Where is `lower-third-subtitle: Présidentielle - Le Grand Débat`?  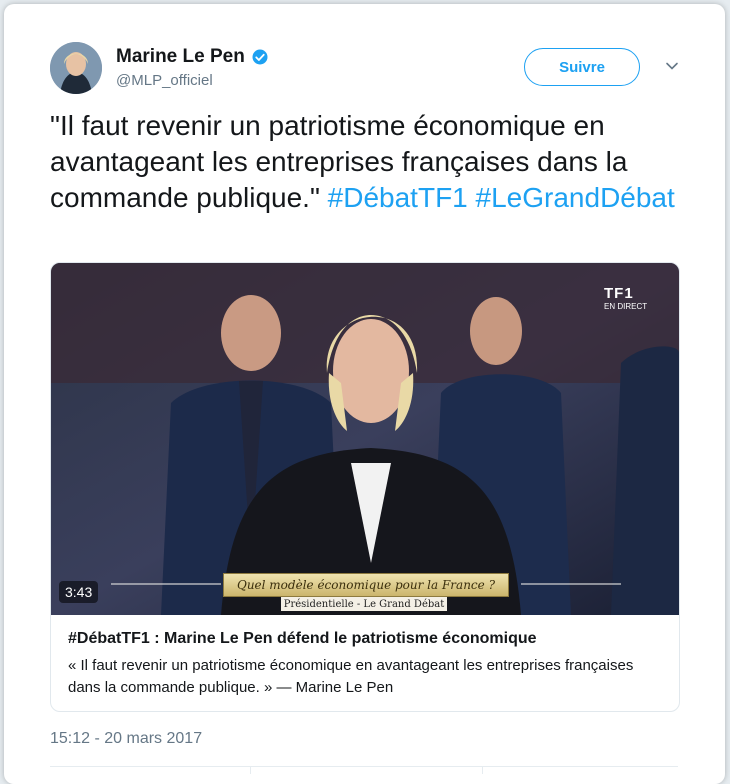
lower-third-subtitle: Présidentielle - Le Grand Débat is located at coordinates (364, 604).